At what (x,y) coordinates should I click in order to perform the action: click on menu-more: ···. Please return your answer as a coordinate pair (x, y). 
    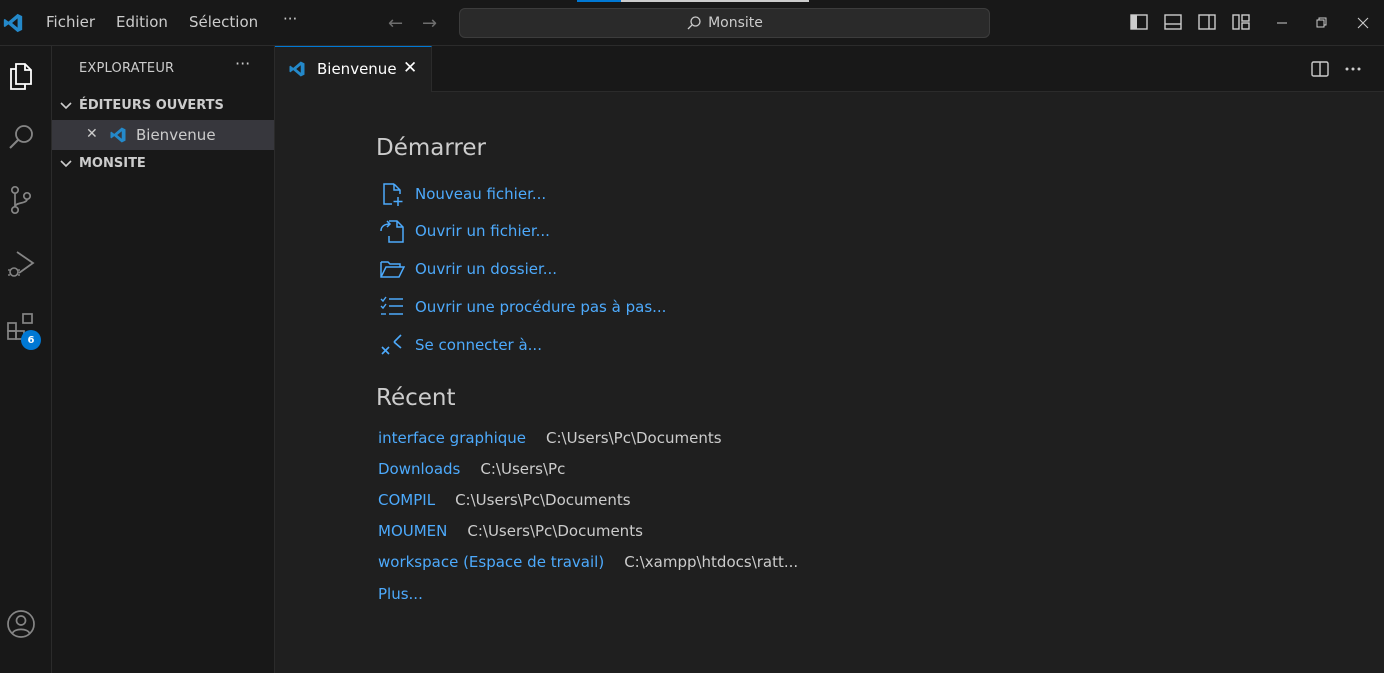
    Looking at the image, I should click on (290, 19).